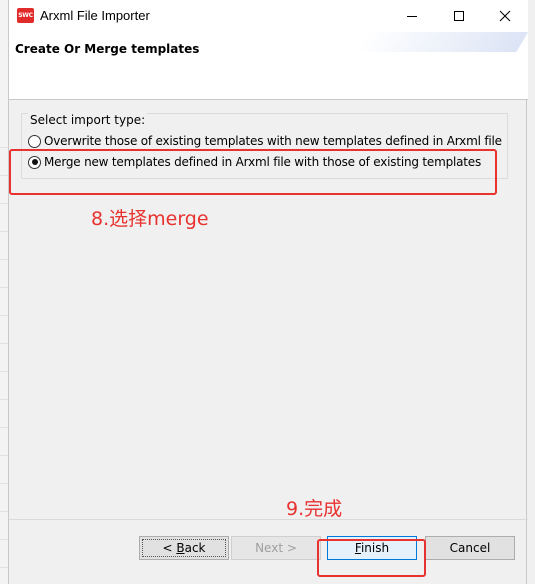  Describe the element at coordinates (371, 558) in the screenshot. I see `finish-highlight-box` at that location.